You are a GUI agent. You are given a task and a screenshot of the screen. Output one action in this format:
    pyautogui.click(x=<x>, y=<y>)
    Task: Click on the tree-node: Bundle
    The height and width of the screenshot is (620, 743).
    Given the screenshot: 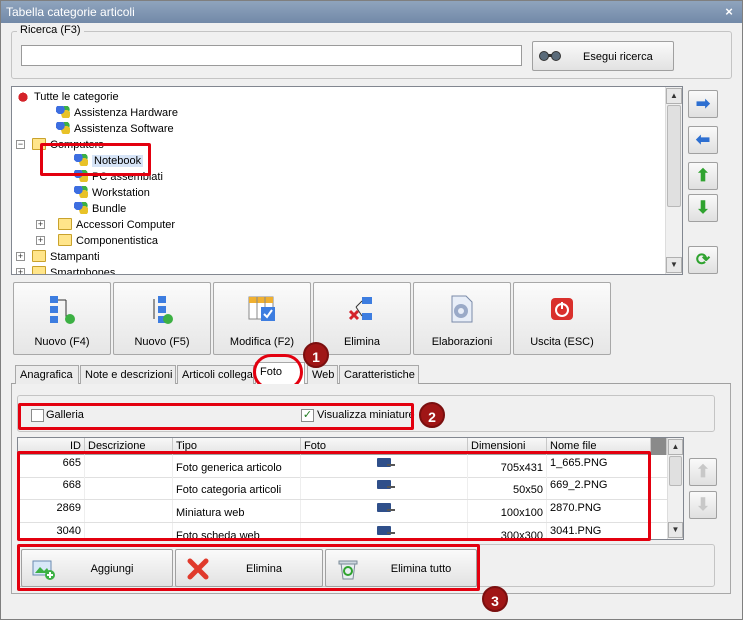 What is the action you would take?
    pyautogui.click(x=100, y=209)
    